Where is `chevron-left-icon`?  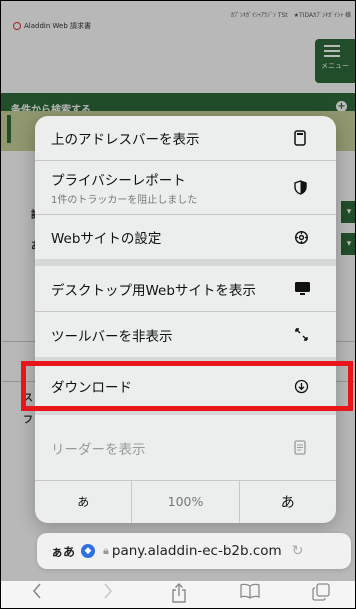
chevron-left-icon is located at coordinates (37, 591).